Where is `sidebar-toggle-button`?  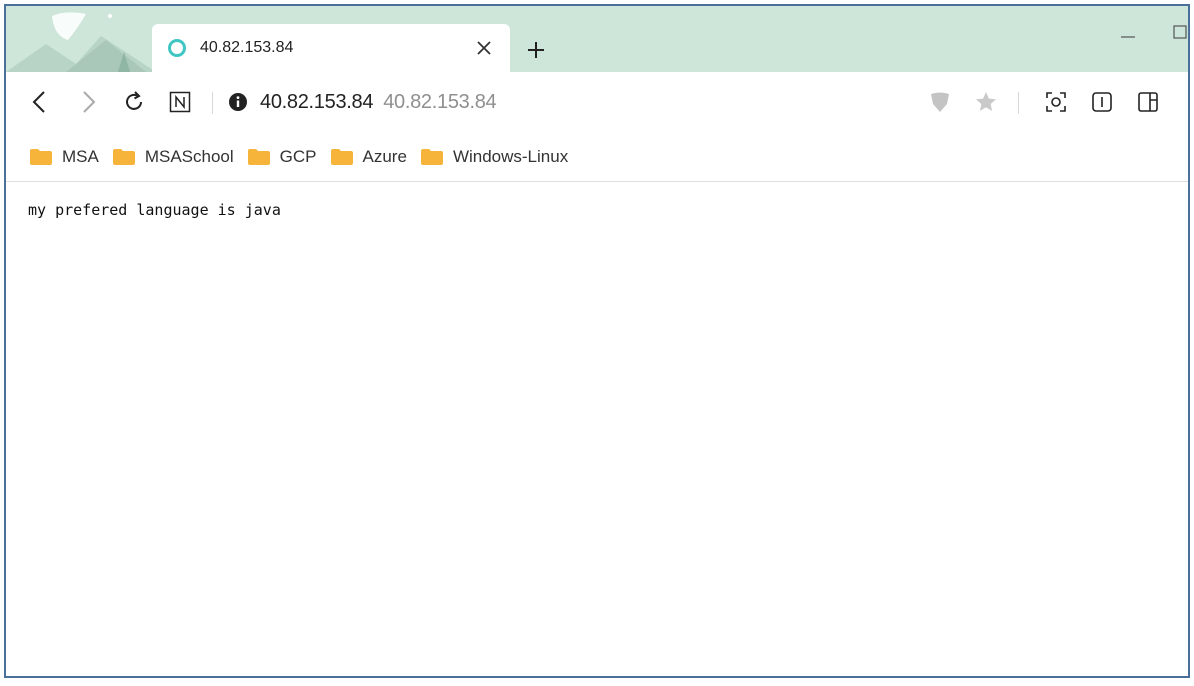 sidebar-toggle-button is located at coordinates (1148, 102).